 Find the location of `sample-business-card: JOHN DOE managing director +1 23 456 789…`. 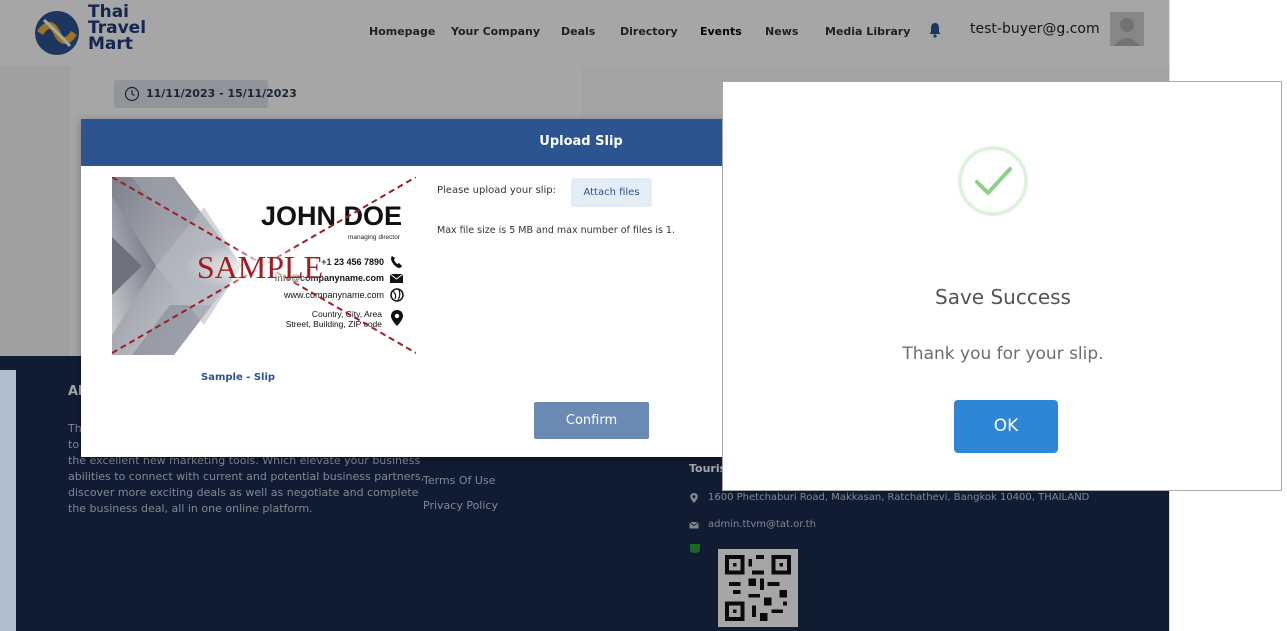

sample-business-card: JOHN DOE managing director +1 23 456 789… is located at coordinates (264, 266).